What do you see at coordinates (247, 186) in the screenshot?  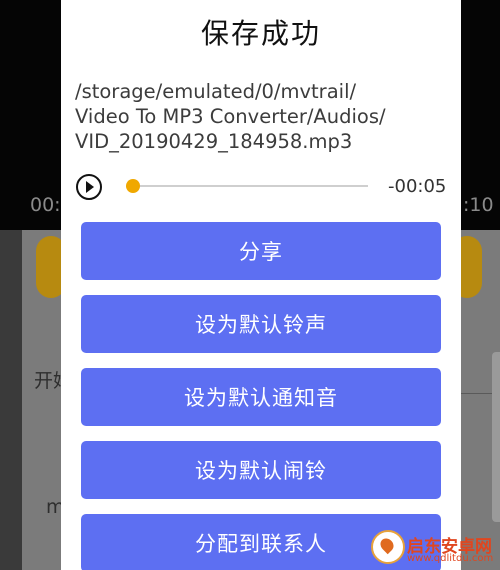 I see `seek-bar-track` at bounding box center [247, 186].